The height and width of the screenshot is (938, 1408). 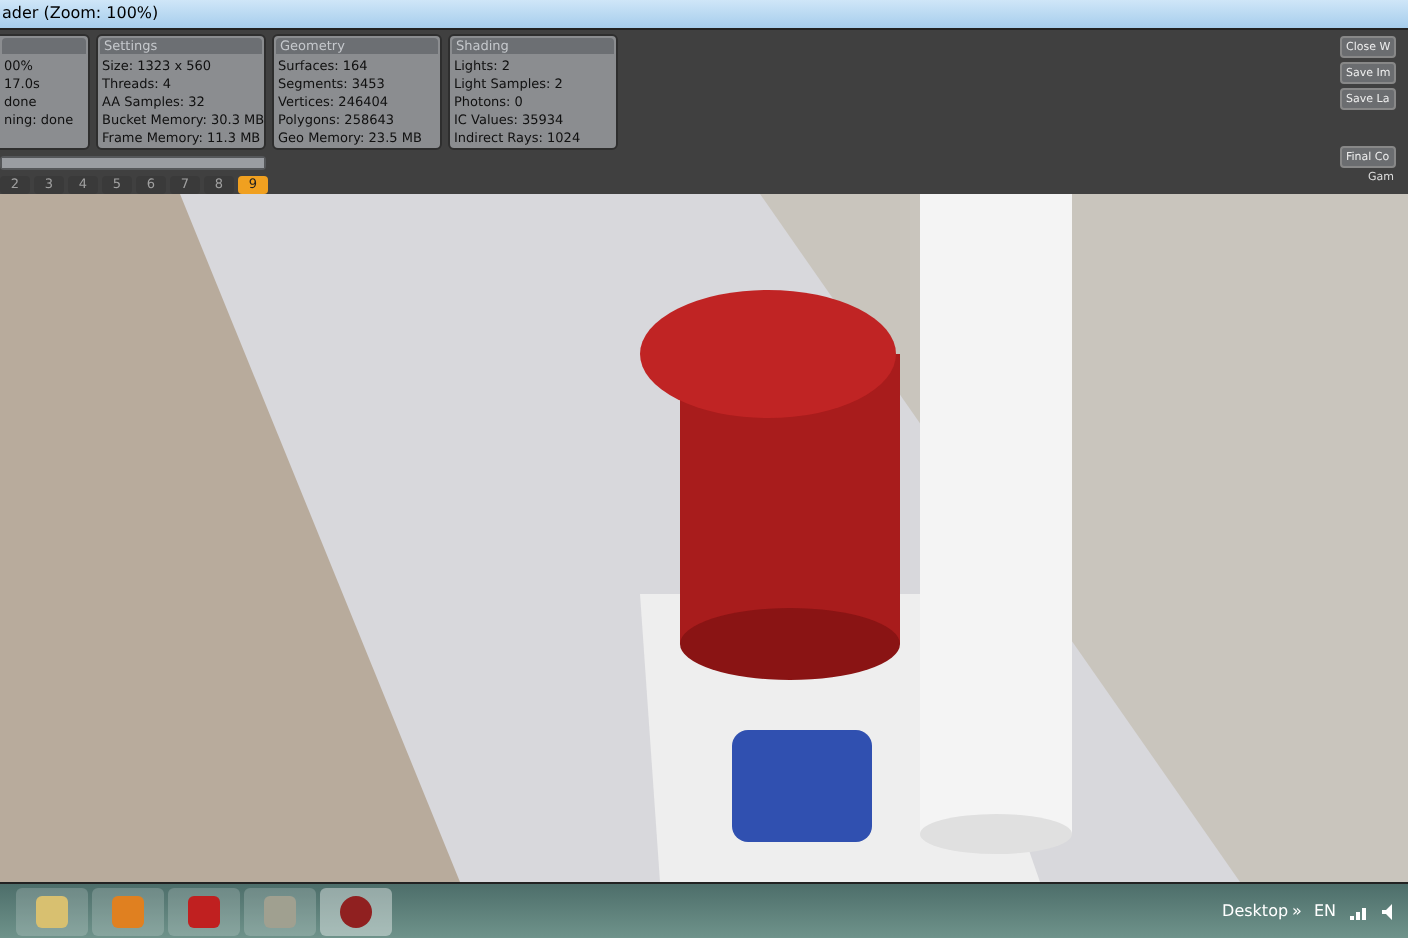 What do you see at coordinates (1255, 911) in the screenshot?
I see `desktop-toolbar-label: Desktop` at bounding box center [1255, 911].